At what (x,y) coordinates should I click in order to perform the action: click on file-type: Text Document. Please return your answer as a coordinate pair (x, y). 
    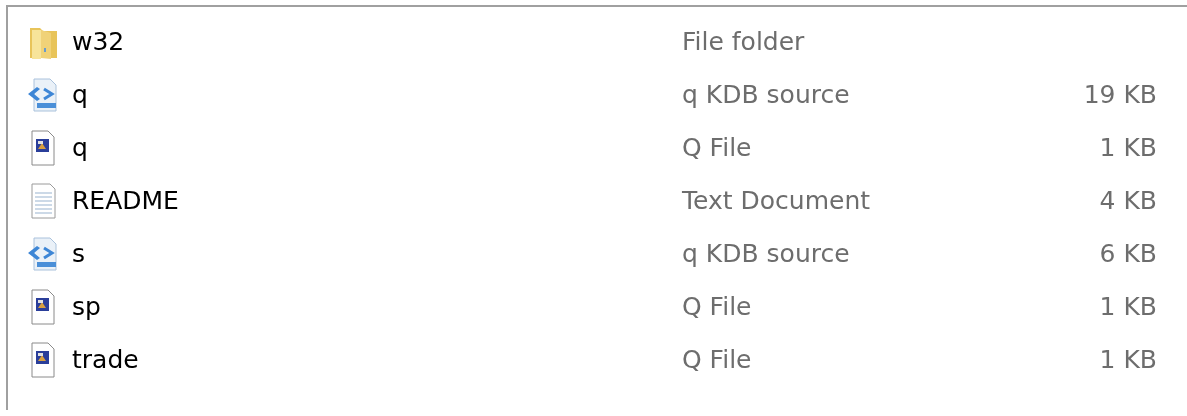
    Looking at the image, I should click on (777, 200).